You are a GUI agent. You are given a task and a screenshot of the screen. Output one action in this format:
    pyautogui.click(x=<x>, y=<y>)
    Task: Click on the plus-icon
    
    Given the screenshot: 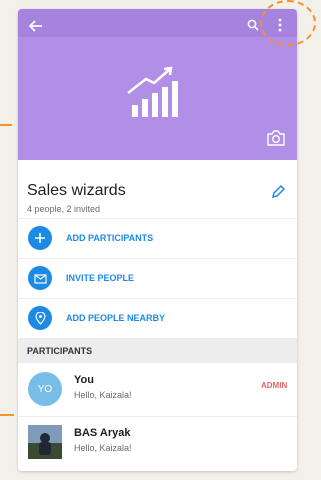 What is the action you would take?
    pyautogui.click(x=40, y=238)
    